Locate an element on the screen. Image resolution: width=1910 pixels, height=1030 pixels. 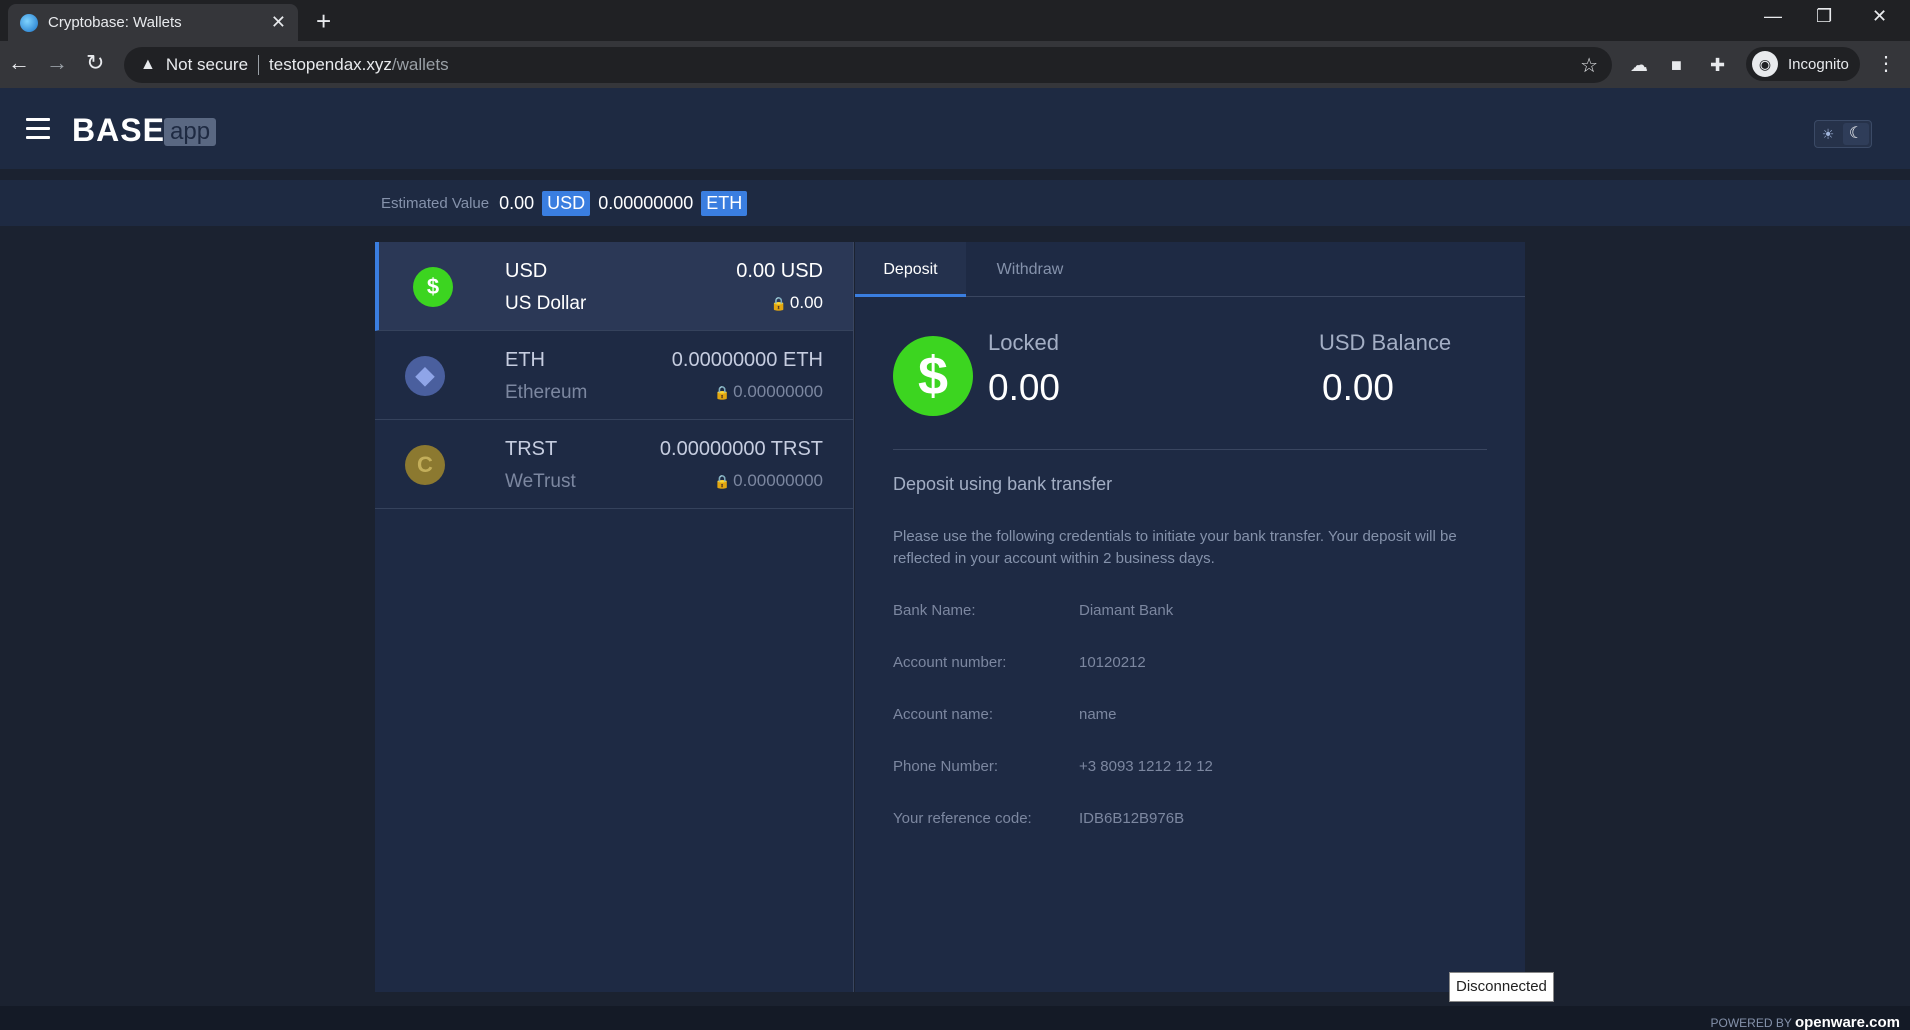
info-value: name is located at coordinates (1098, 714).